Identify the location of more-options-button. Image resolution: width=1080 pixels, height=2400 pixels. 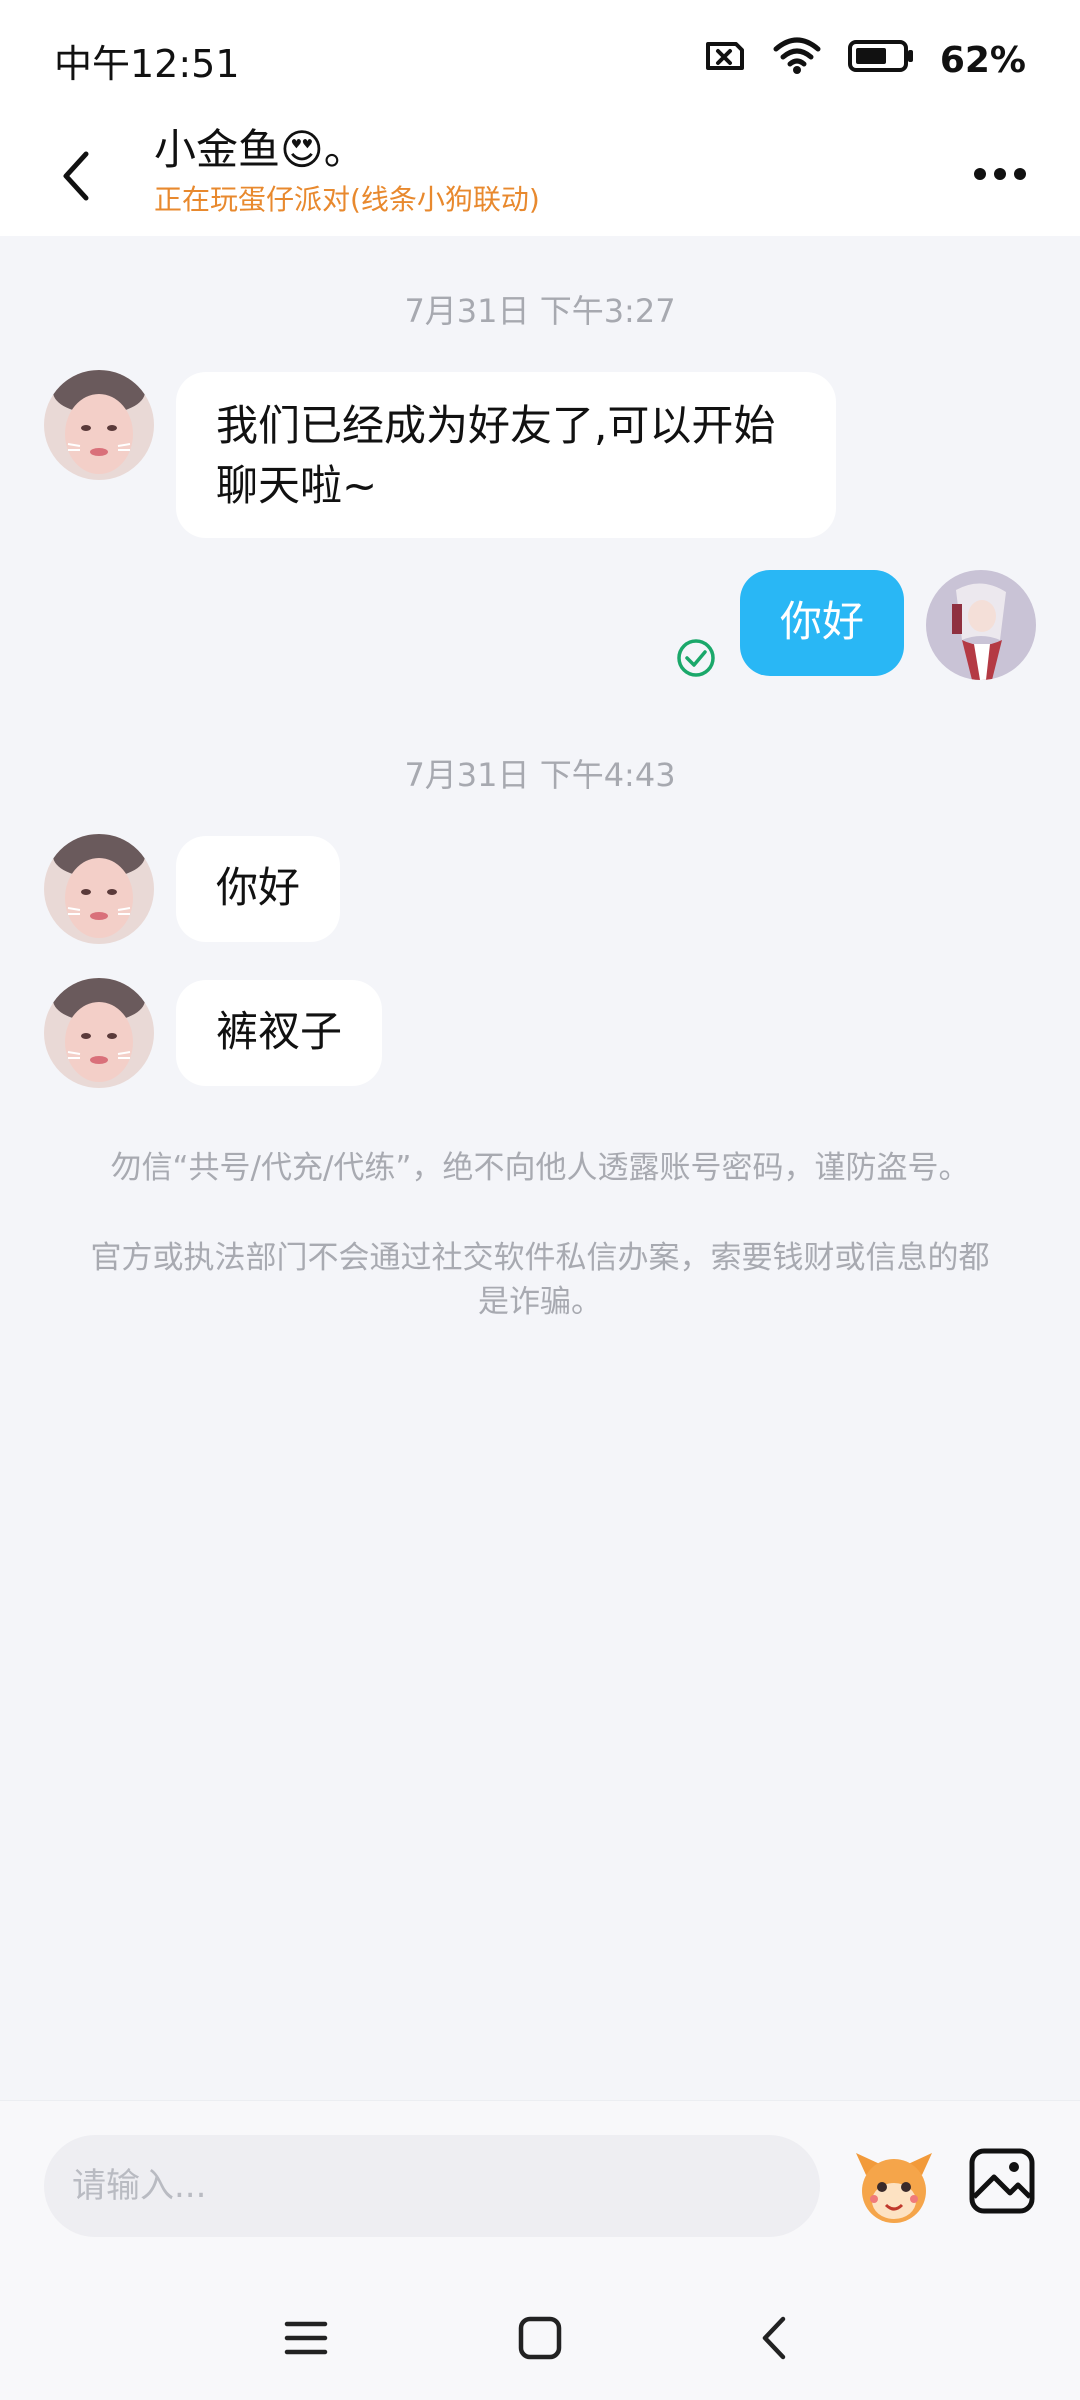
(1000, 174).